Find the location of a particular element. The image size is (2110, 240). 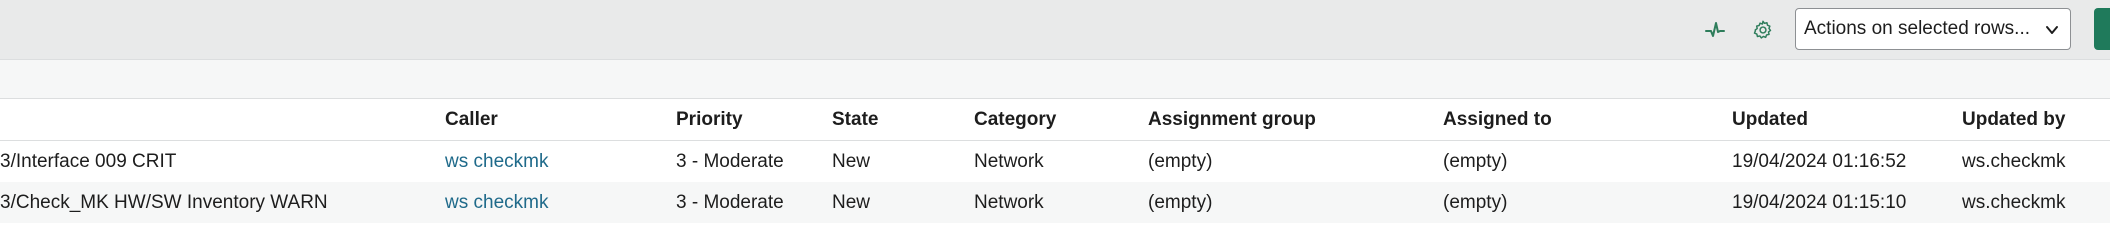

column-header-priority: Priority is located at coordinates (709, 119).